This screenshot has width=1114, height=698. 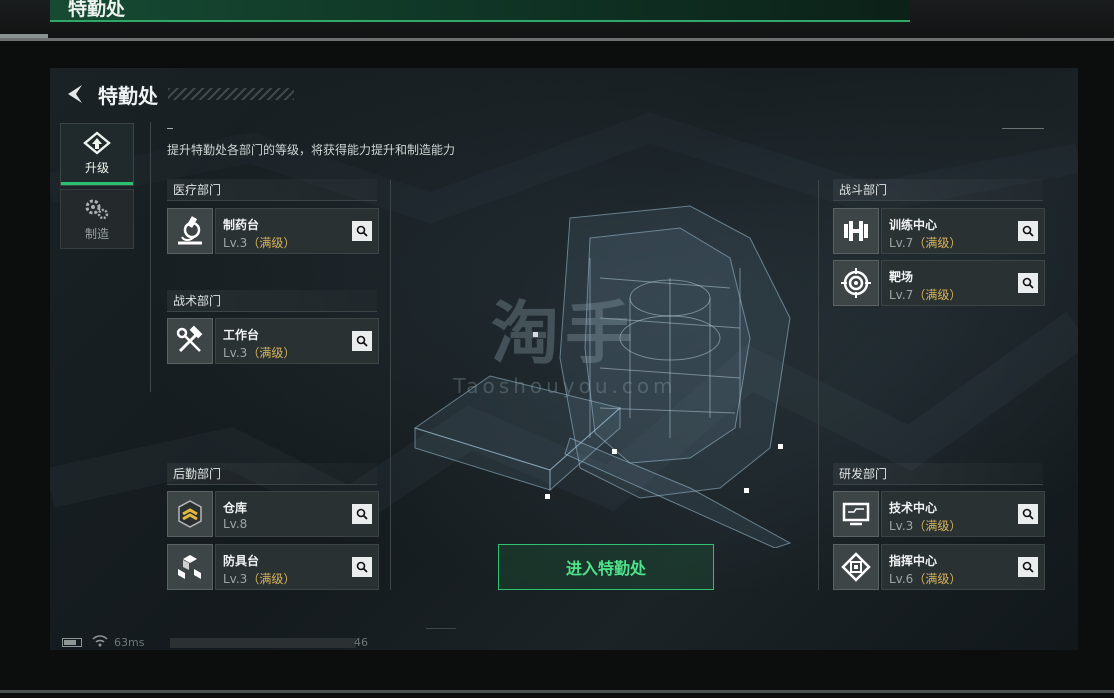 I want to click on corner-deco-line, so click(x=1023, y=128).